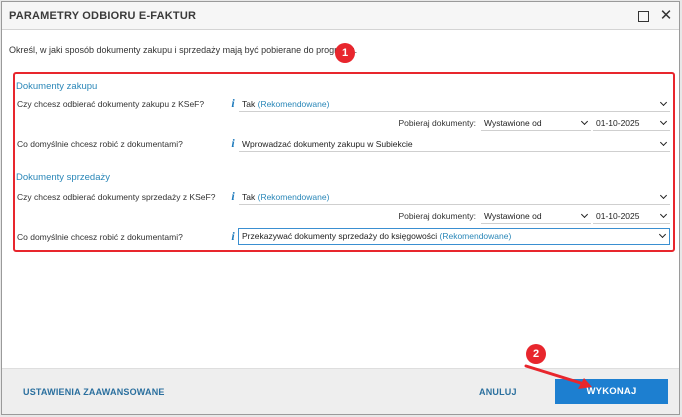  I want to click on callout-arrow-icon, so click(558, 376).